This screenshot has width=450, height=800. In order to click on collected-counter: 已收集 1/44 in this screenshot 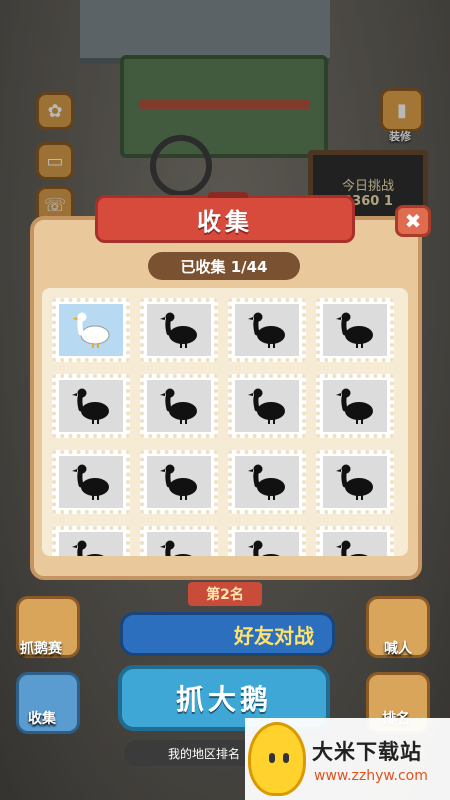, I will do `click(224, 266)`.